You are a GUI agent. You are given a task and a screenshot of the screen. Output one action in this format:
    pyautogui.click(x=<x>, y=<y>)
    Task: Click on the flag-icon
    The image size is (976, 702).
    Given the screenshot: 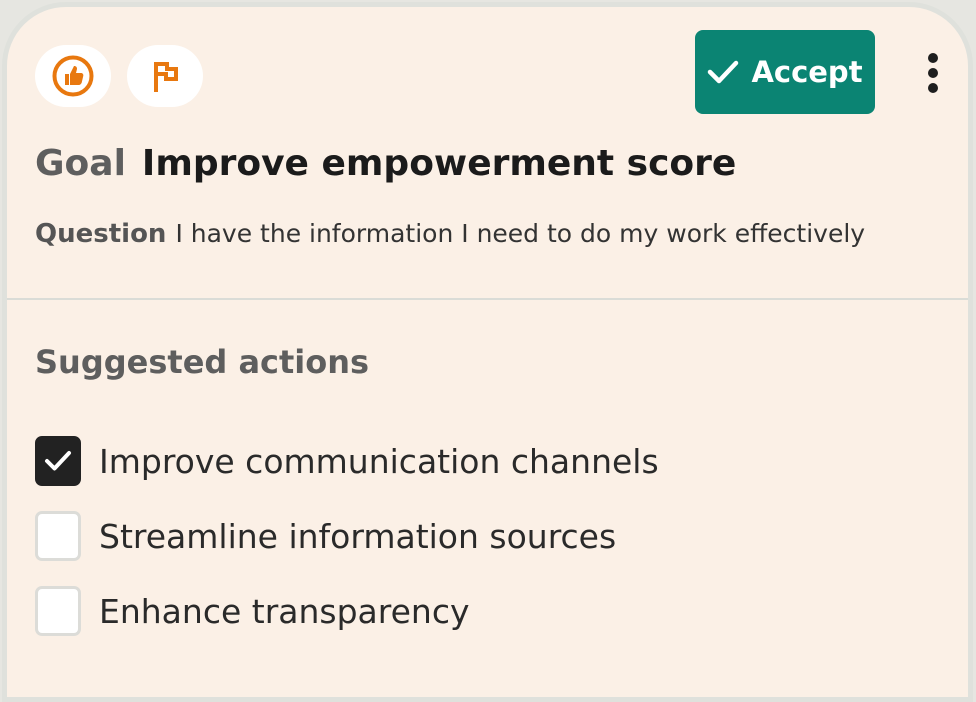 What is the action you would take?
    pyautogui.click(x=166, y=77)
    